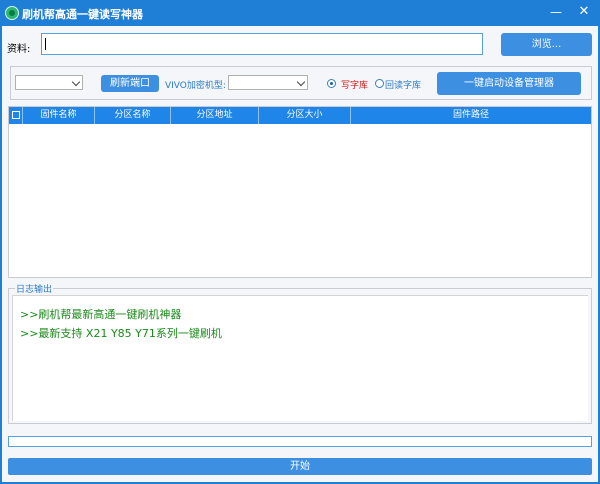  What do you see at coordinates (82, 14) in the screenshot?
I see `window-title: 刷机帮高通一键读写神器` at bounding box center [82, 14].